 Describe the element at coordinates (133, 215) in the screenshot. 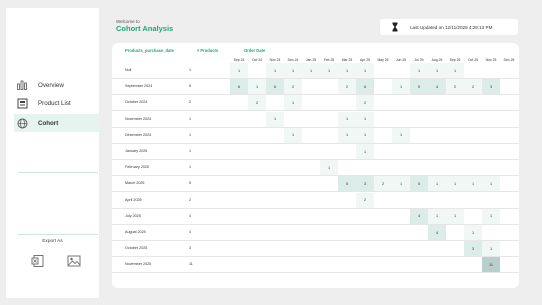

I see `row-label: July 2025` at that location.